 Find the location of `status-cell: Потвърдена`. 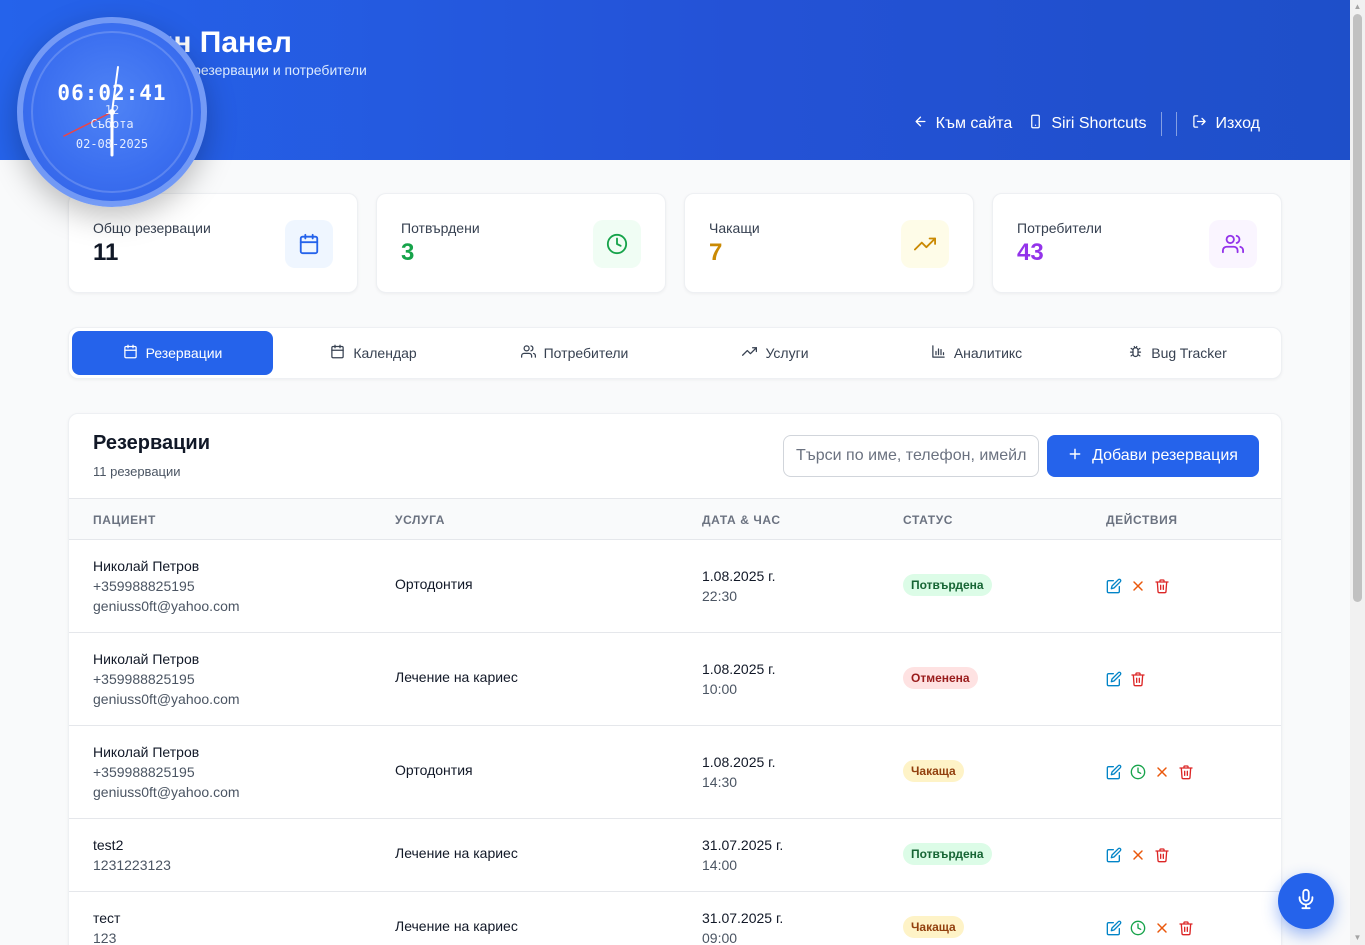

status-cell: Потвърдена is located at coordinates (947, 585).